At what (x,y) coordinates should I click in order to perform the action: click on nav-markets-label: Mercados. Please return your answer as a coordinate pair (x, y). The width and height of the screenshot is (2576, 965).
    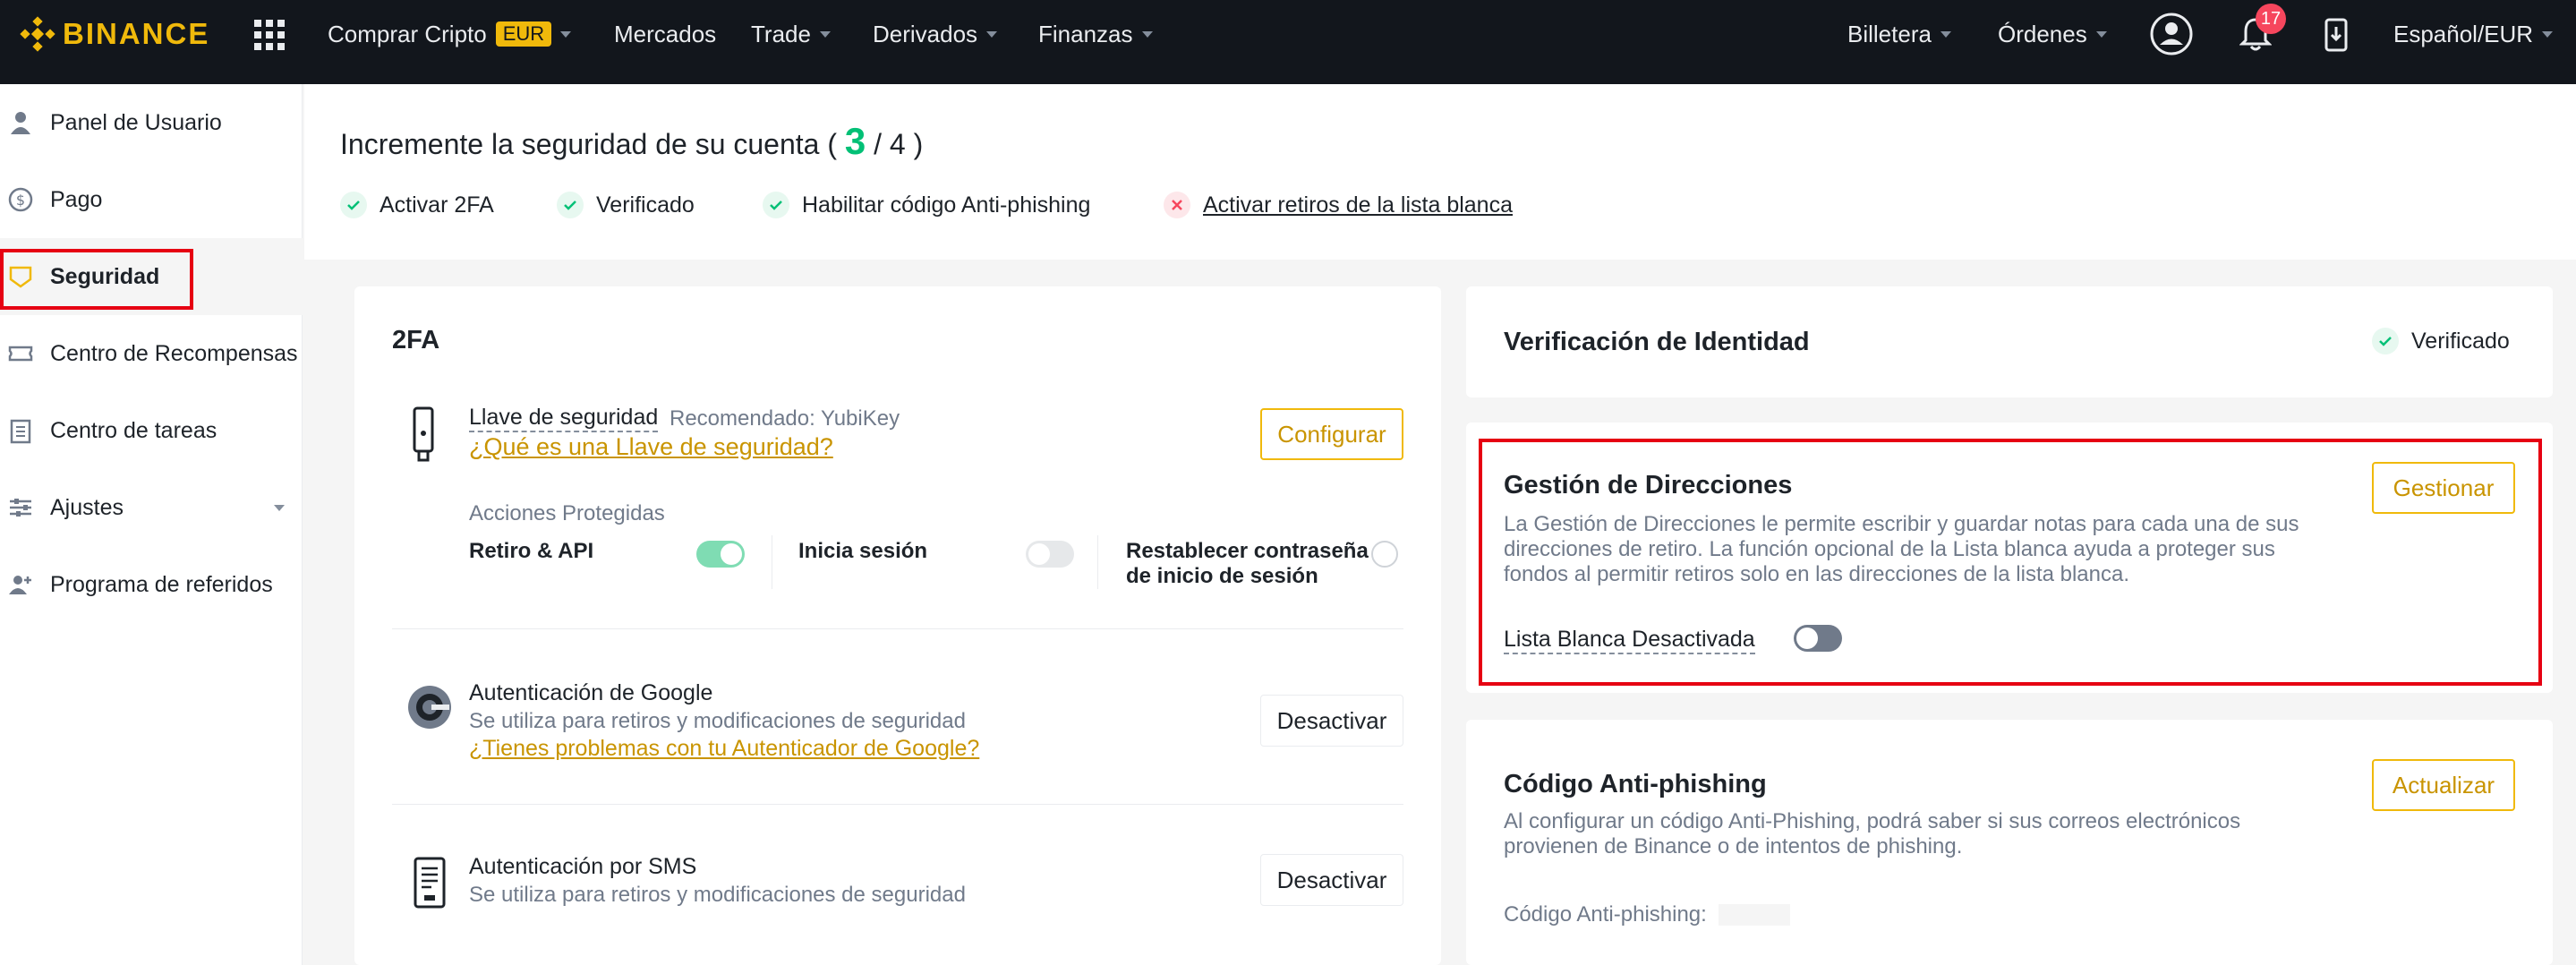
    Looking at the image, I should click on (665, 34).